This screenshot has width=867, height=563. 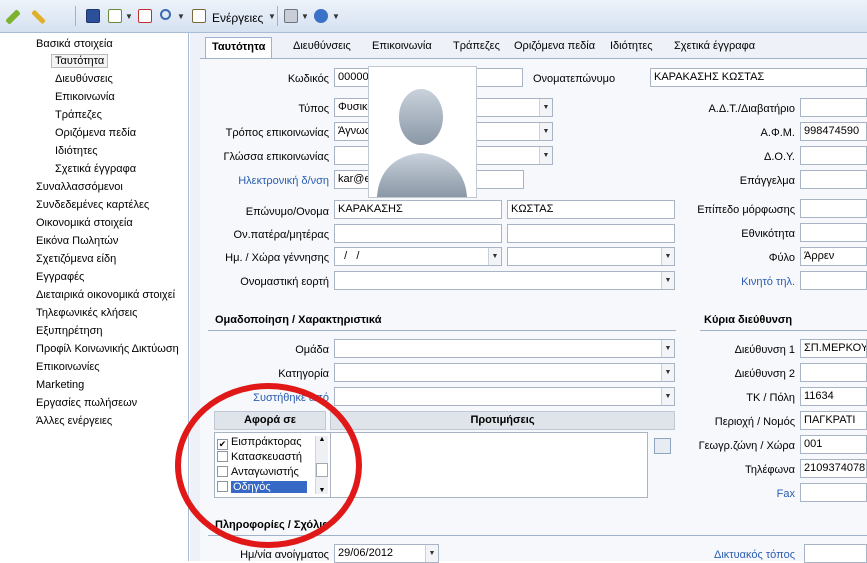 What do you see at coordinates (781, 258) in the screenshot?
I see `gender-label: Φύλο` at bounding box center [781, 258].